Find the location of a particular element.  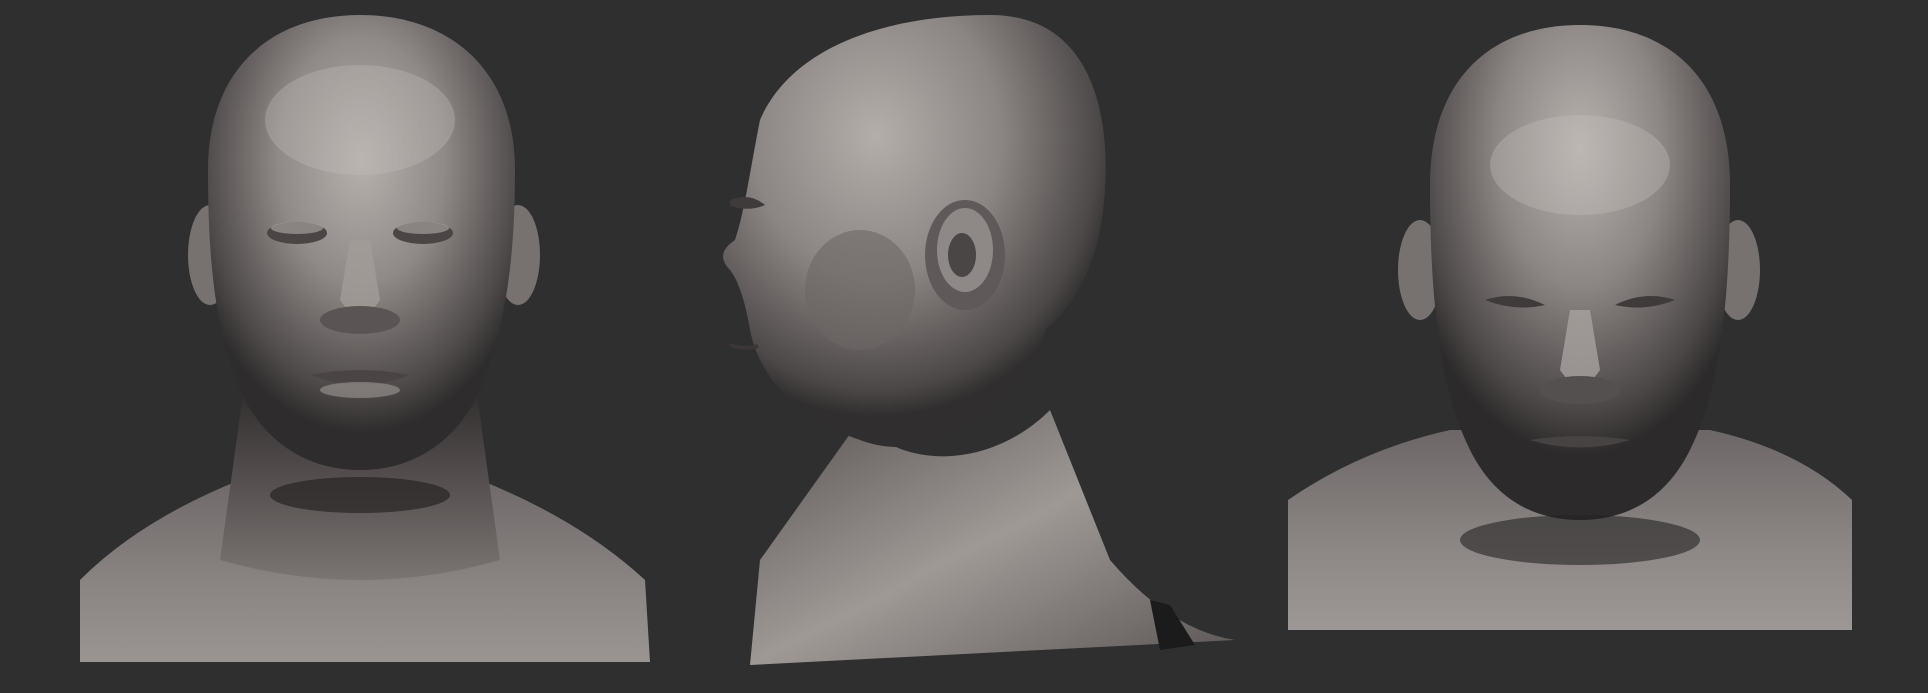

mouth-shape is located at coordinates (744, 346).